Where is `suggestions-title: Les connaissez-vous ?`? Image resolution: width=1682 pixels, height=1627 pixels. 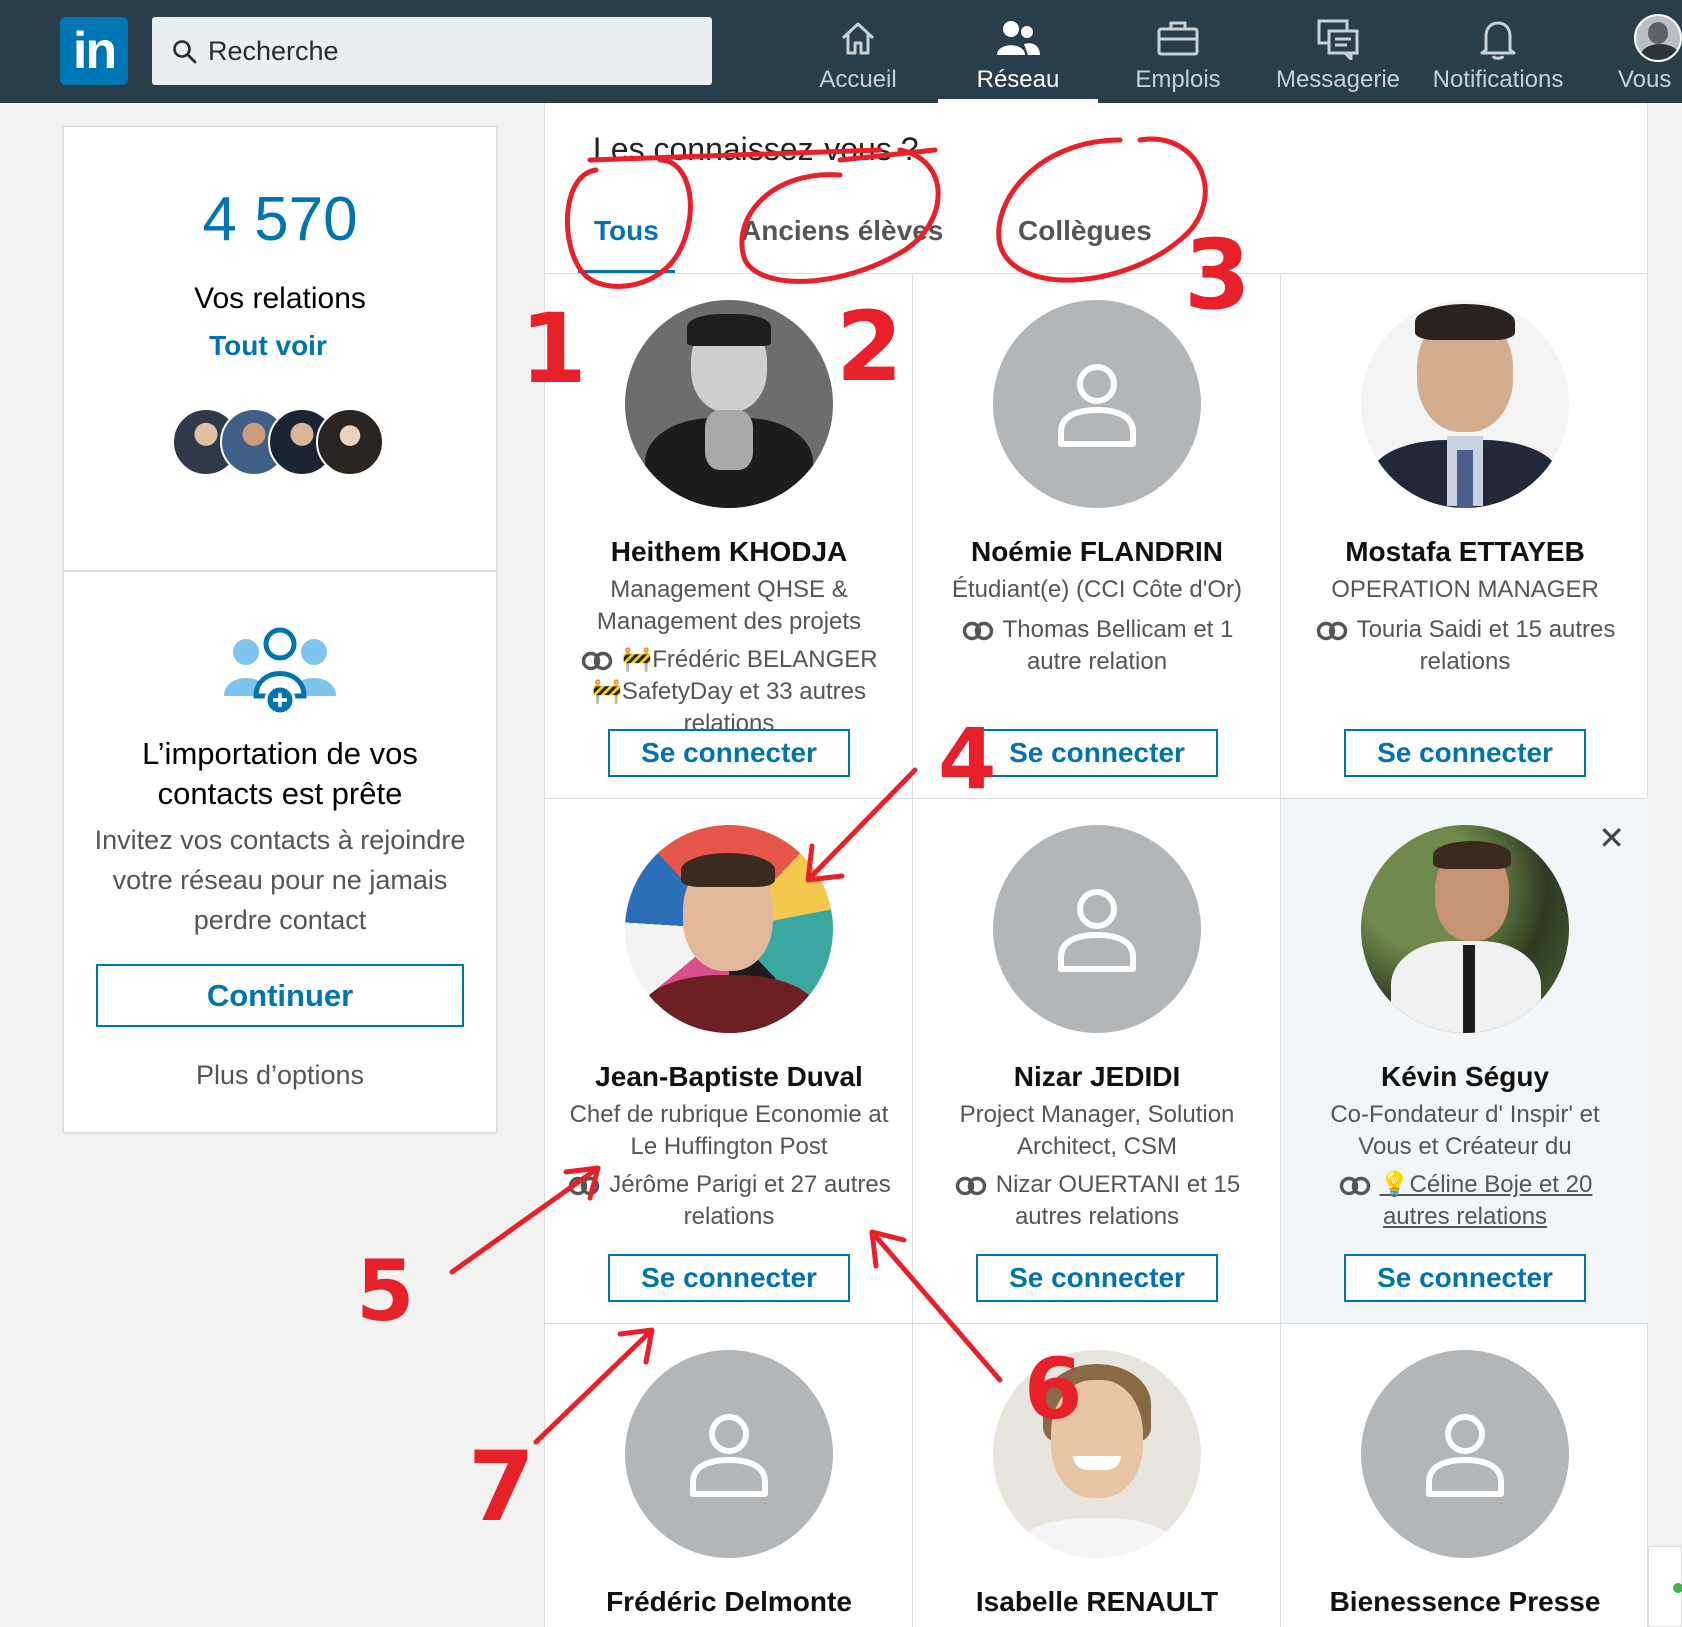 suggestions-title: Les connaissez-vous ? is located at coordinates (756, 149).